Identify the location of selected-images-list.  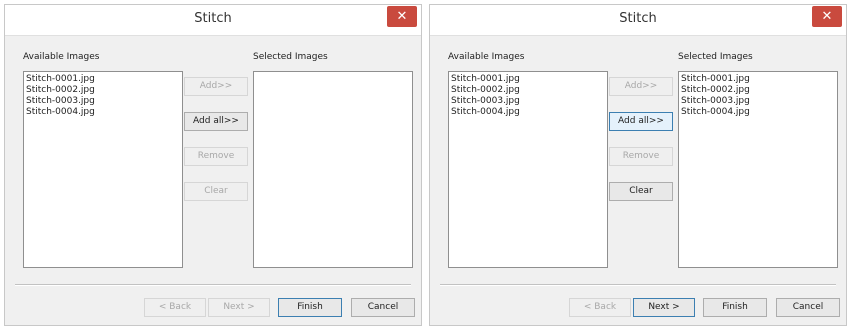
(333, 169).